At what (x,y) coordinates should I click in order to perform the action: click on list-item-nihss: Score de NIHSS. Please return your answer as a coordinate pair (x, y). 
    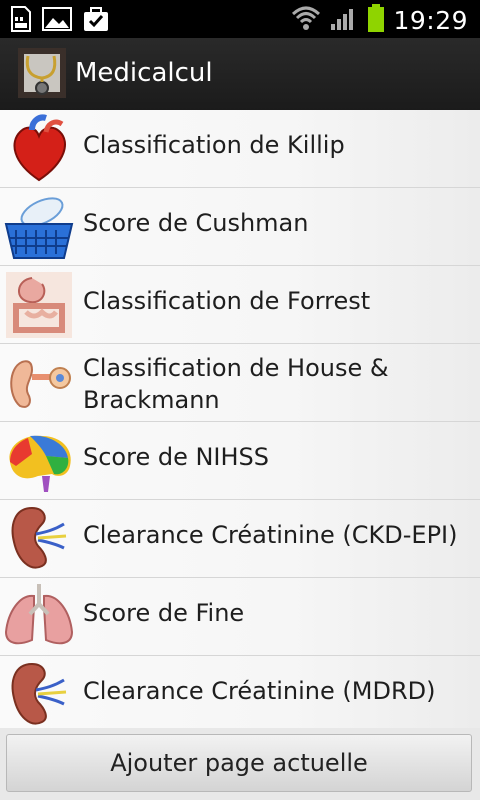
    Looking at the image, I should click on (240, 461).